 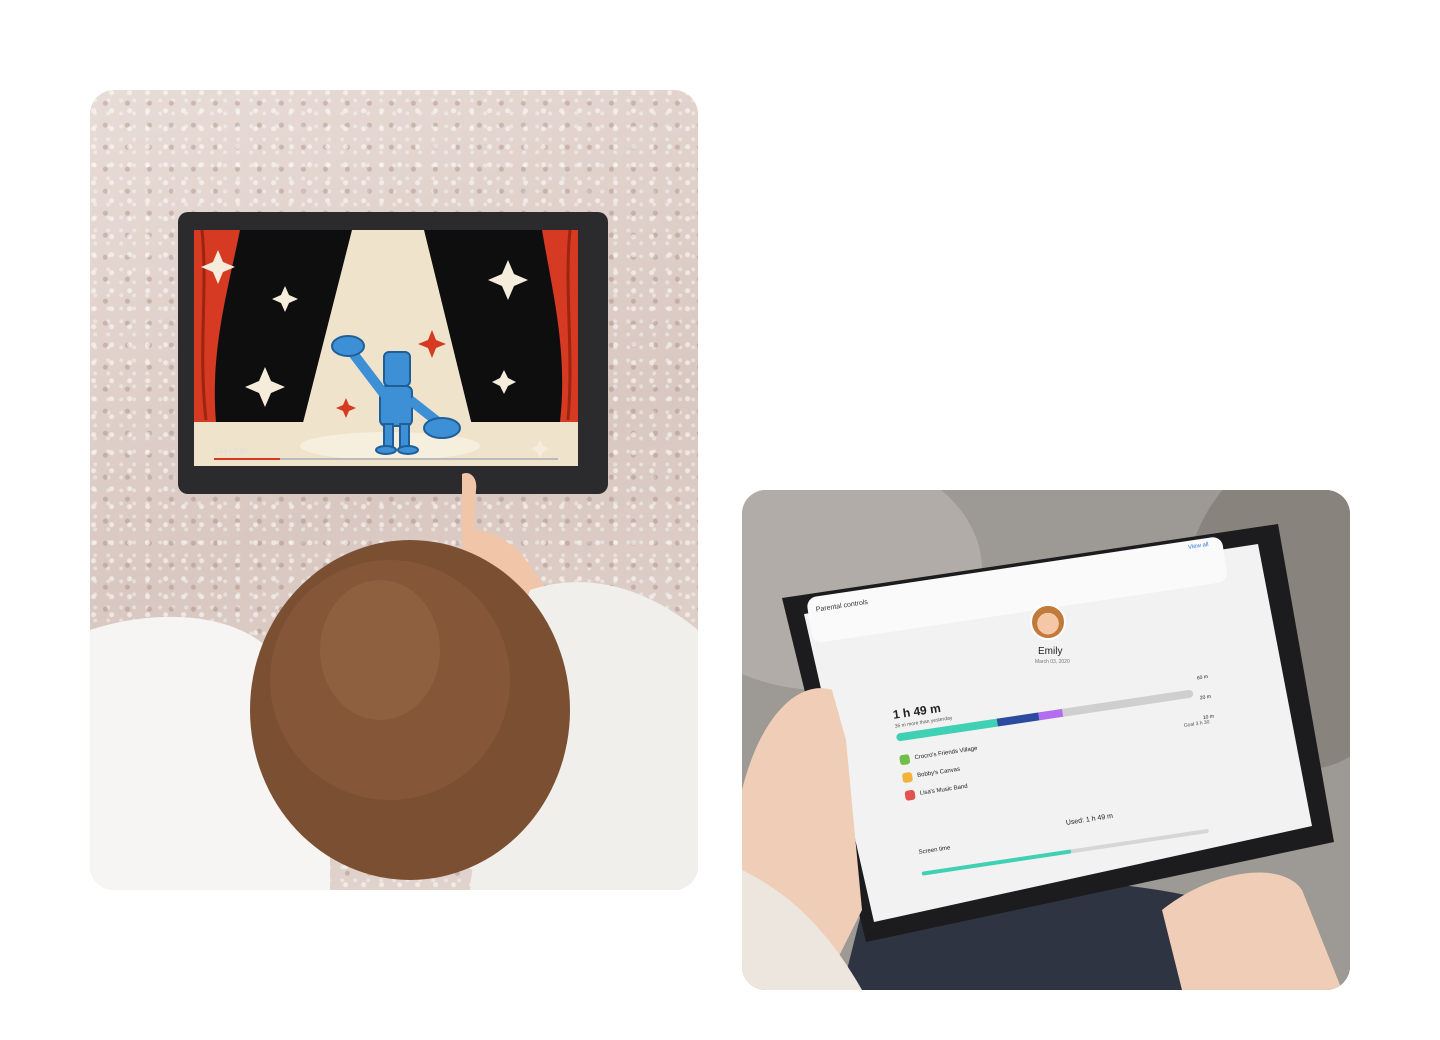 I want to click on app-icon-bobby, so click(x=907, y=777).